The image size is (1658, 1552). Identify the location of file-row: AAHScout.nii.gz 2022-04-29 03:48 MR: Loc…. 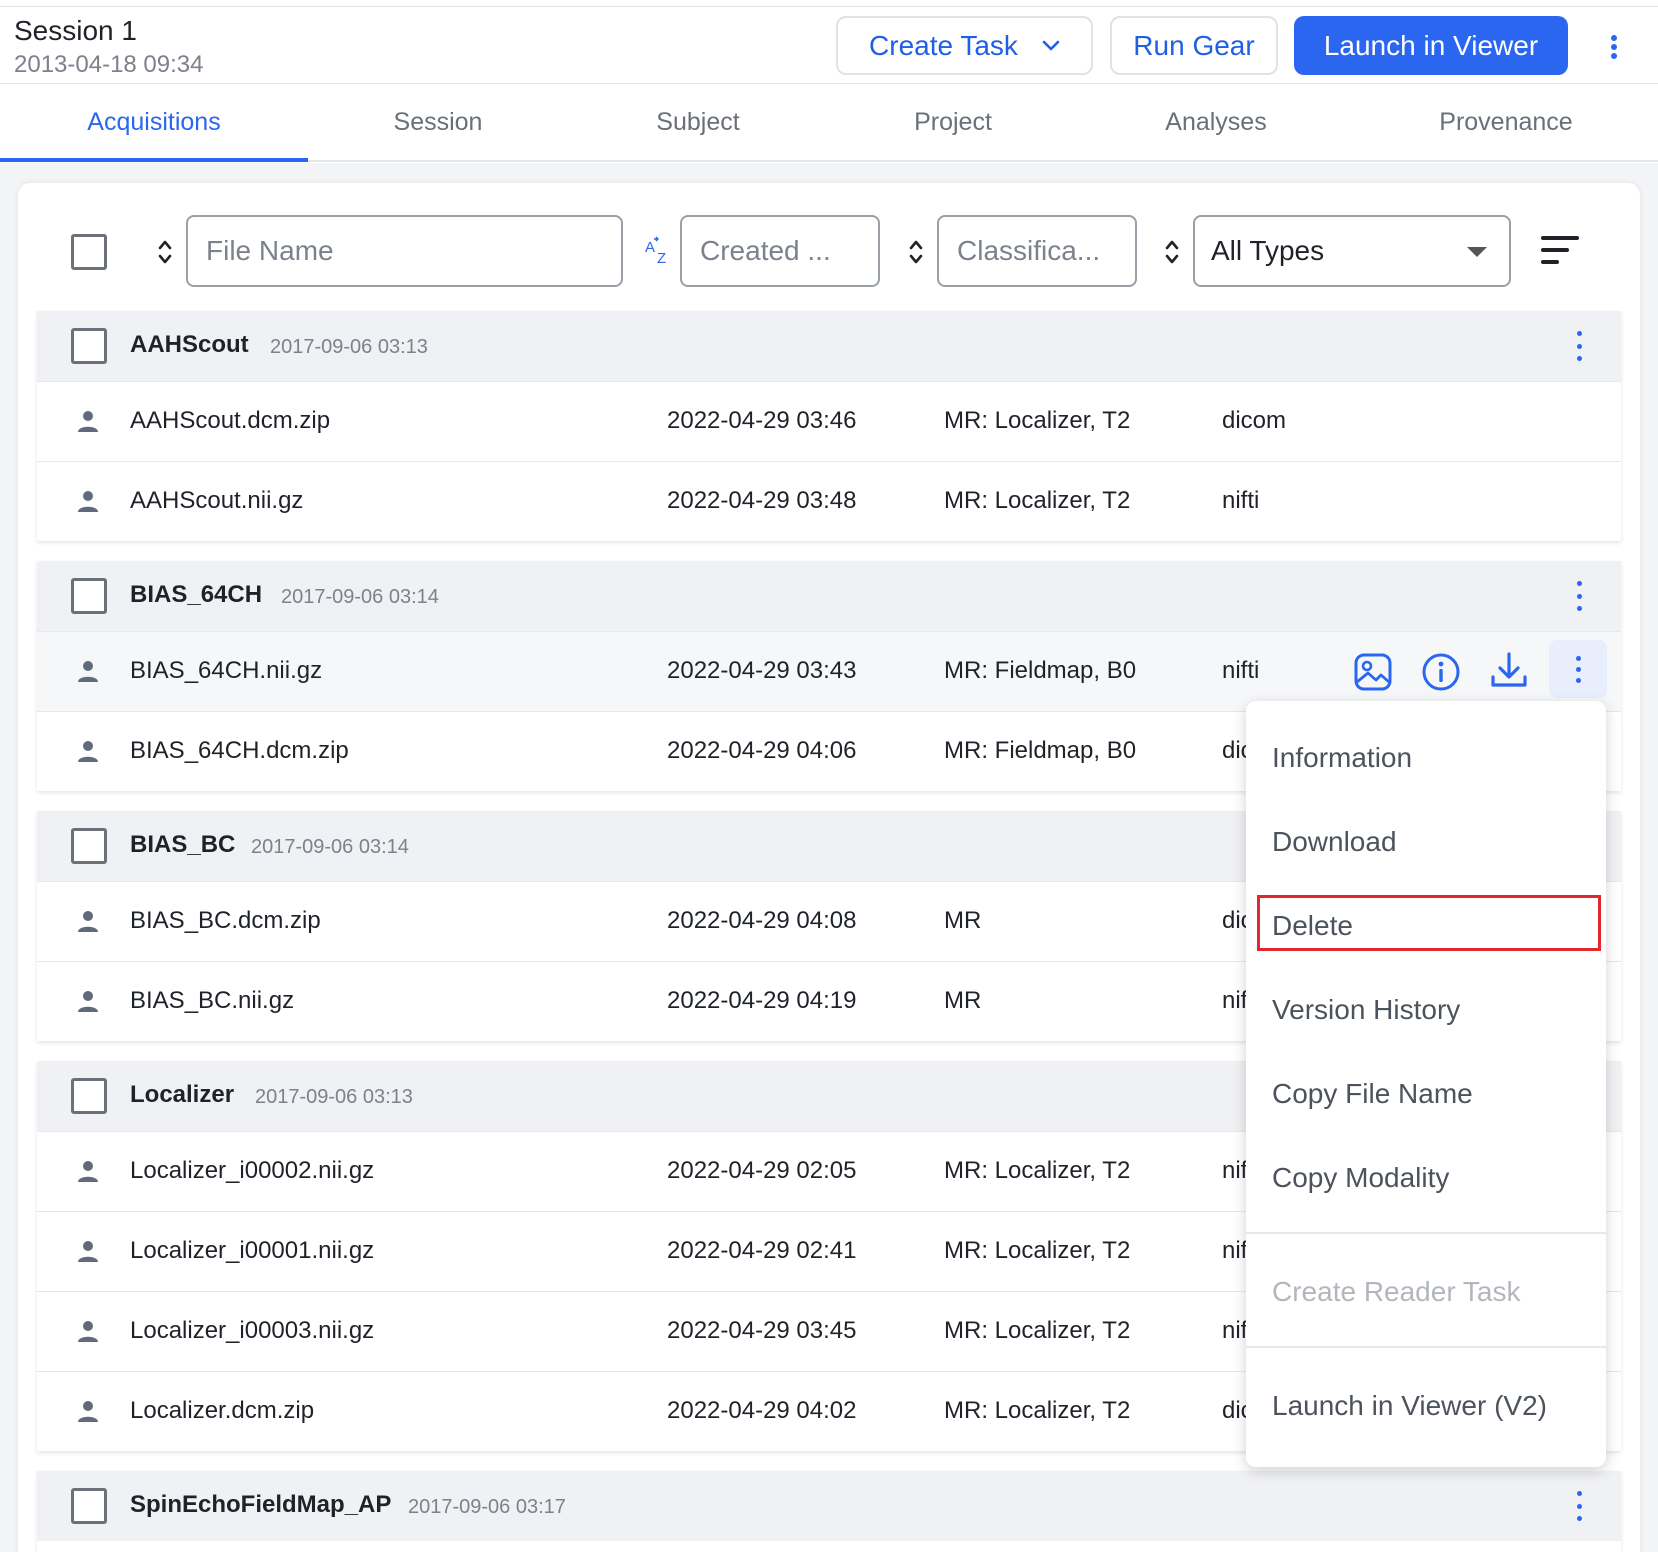
(829, 501).